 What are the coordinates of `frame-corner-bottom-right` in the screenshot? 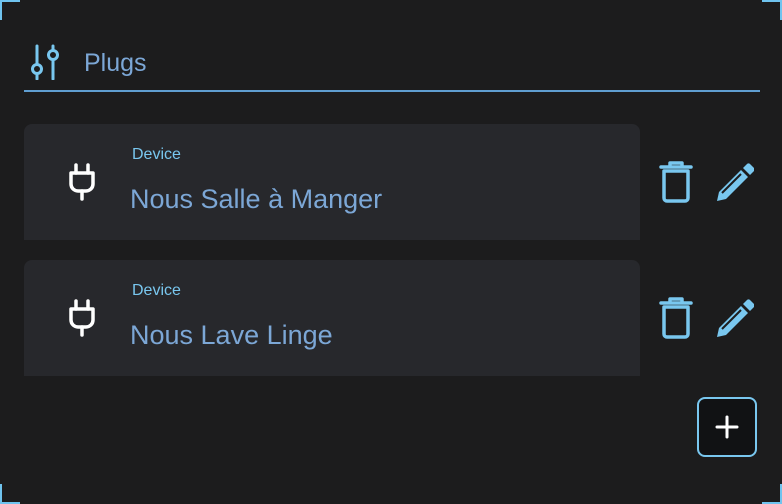 It's located at (772, 494).